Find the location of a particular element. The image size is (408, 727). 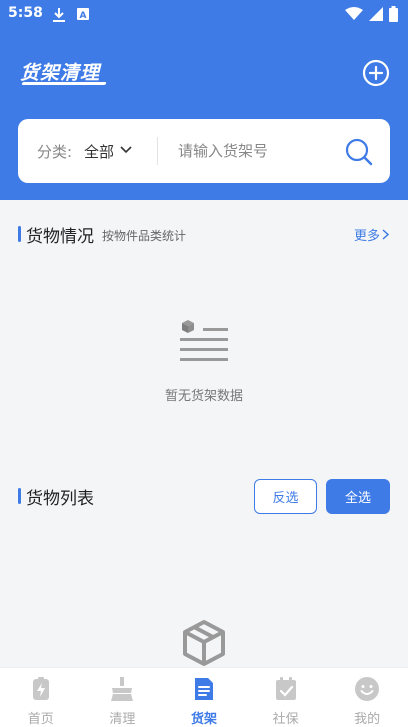

search-icon is located at coordinates (359, 152).